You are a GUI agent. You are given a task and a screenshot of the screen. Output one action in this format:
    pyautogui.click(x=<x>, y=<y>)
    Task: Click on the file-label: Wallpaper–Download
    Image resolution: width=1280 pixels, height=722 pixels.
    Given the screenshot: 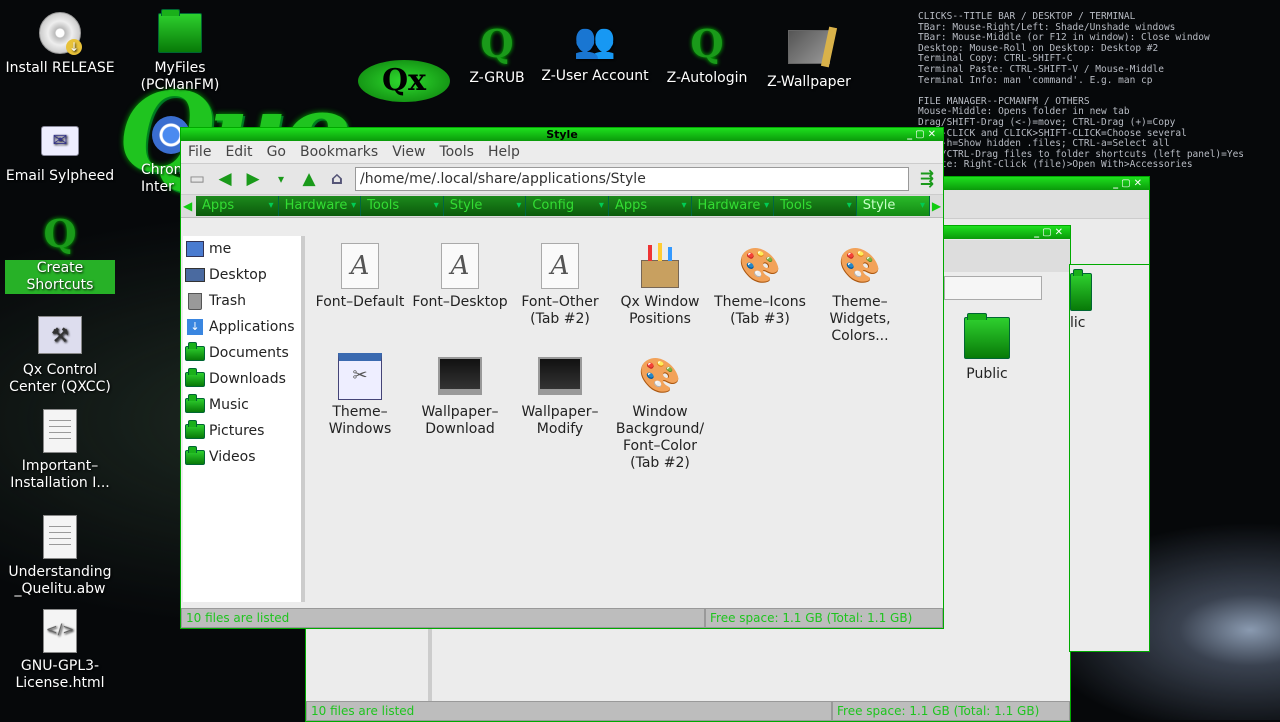 What is the action you would take?
    pyautogui.click(x=460, y=420)
    